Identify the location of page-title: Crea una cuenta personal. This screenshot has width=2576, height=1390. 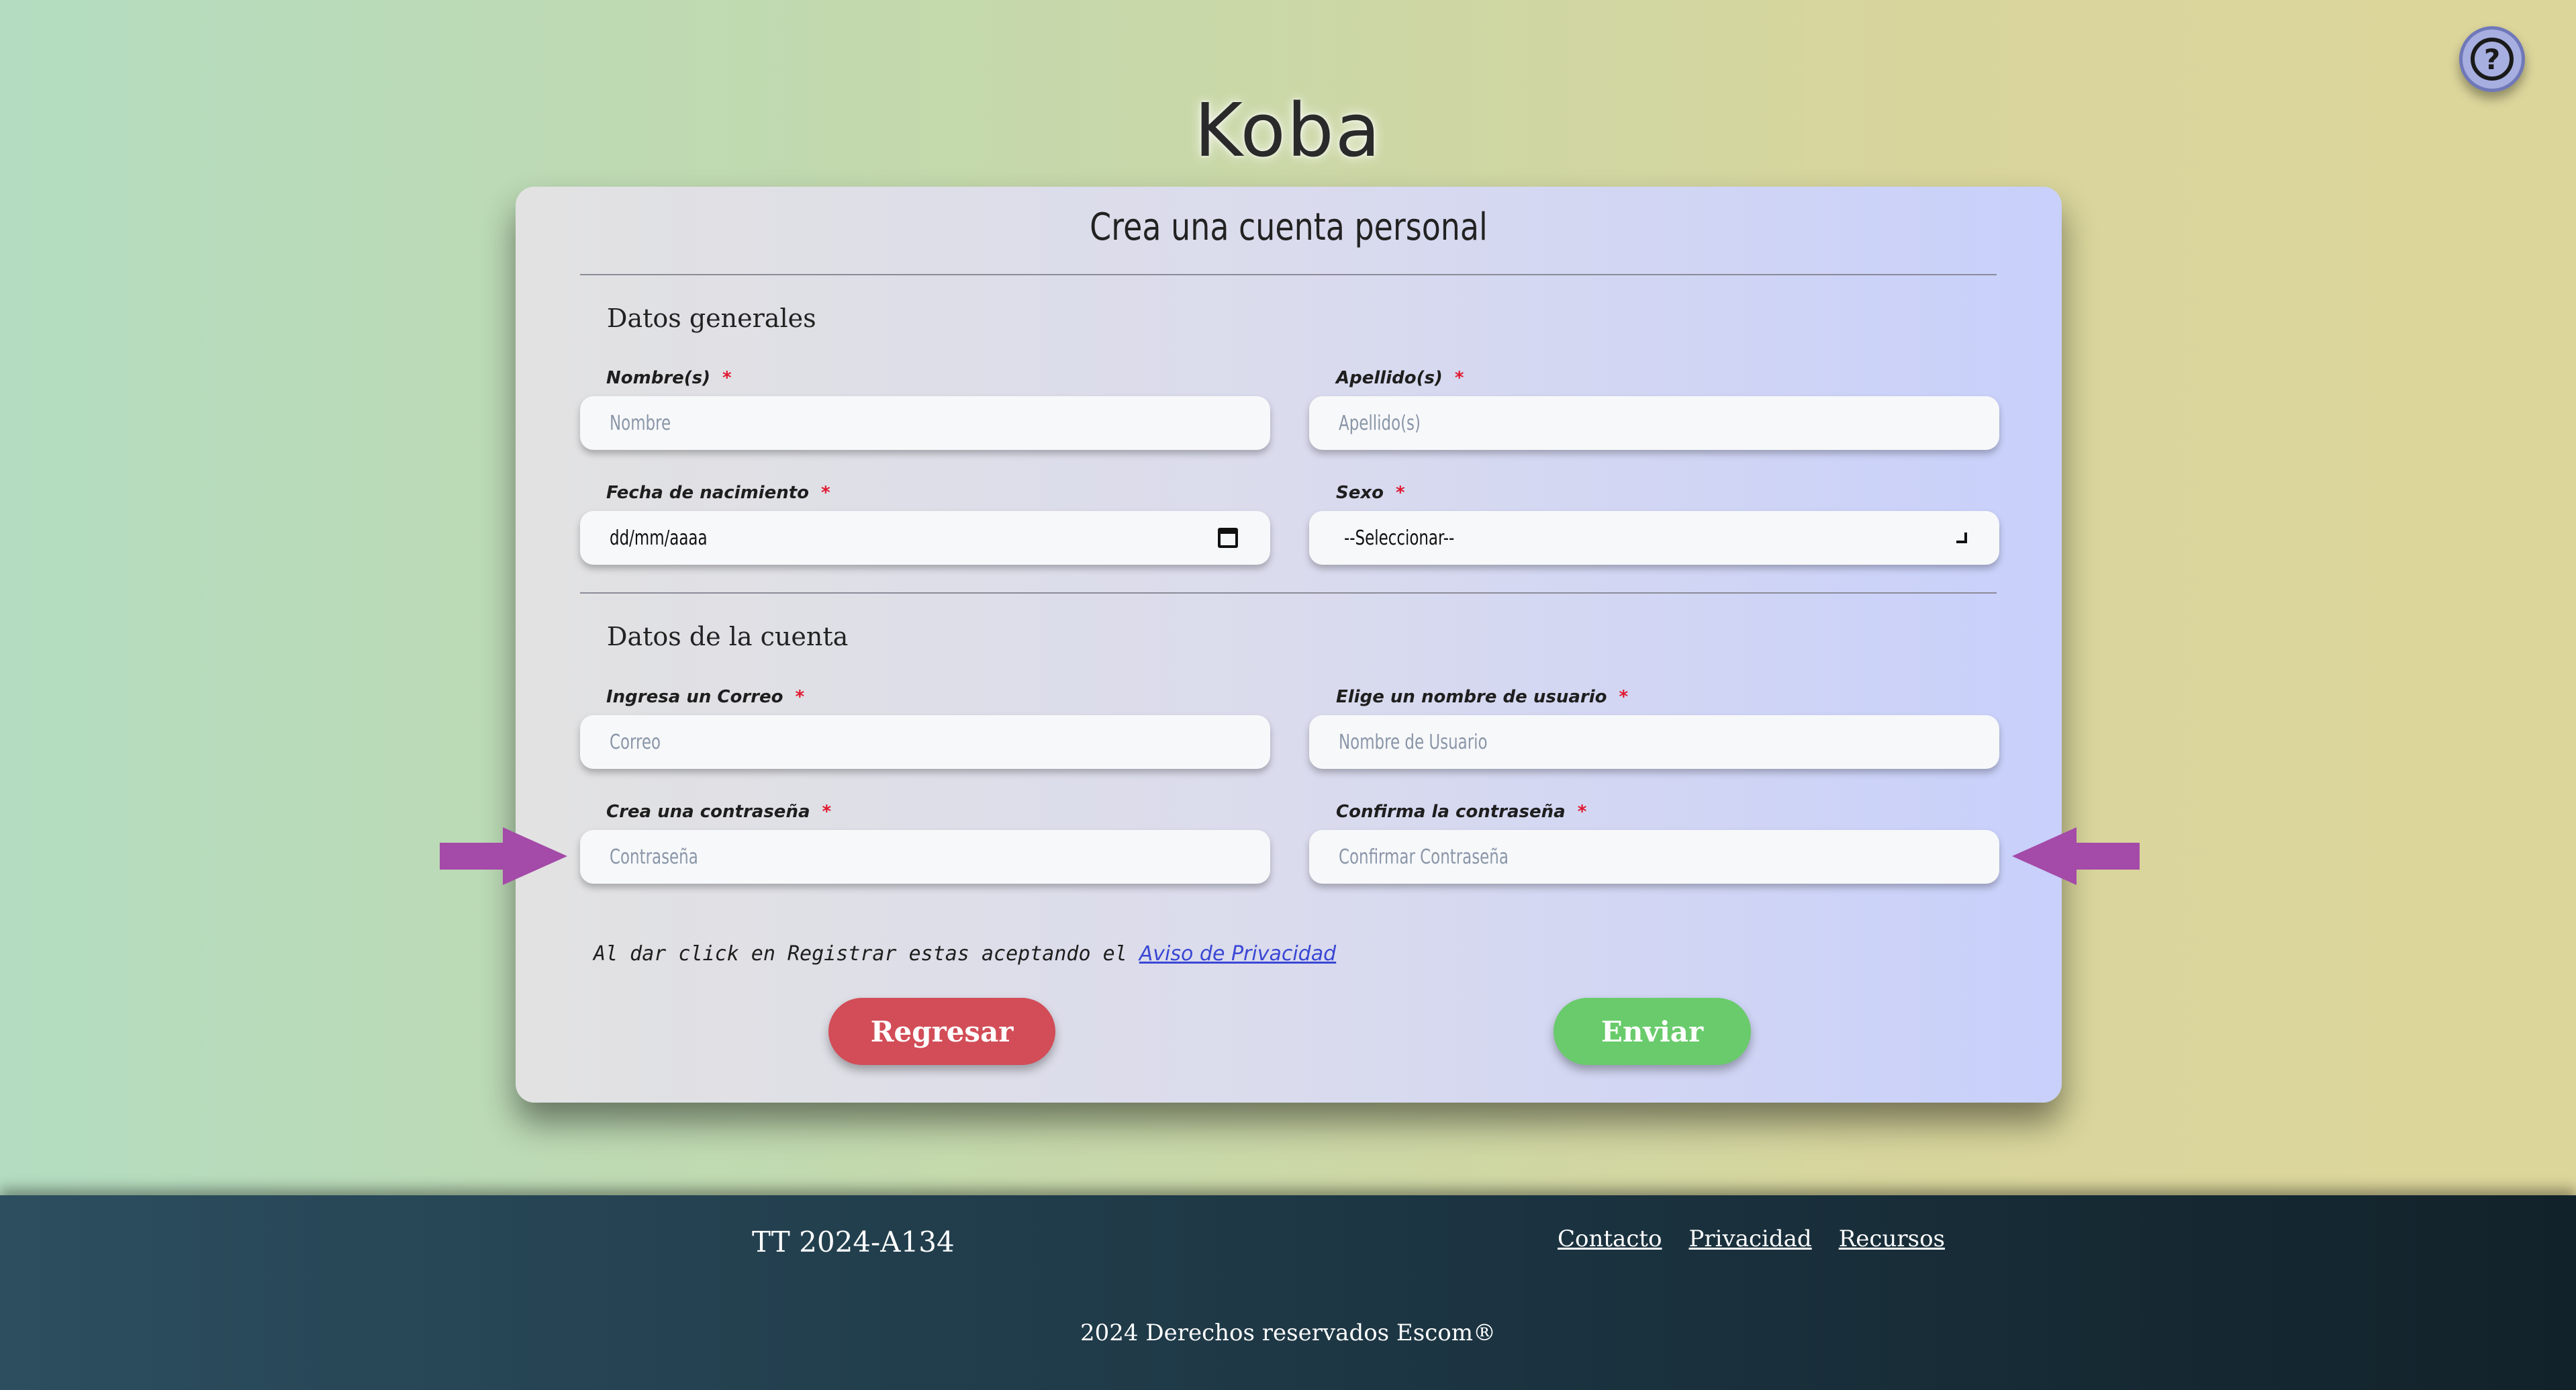
(1289, 227).